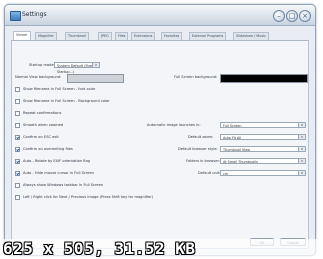  What do you see at coordinates (56, 161) in the screenshot?
I see `checkbox-label: Auto - Rotate by EXIF orientation flag` at bounding box center [56, 161].